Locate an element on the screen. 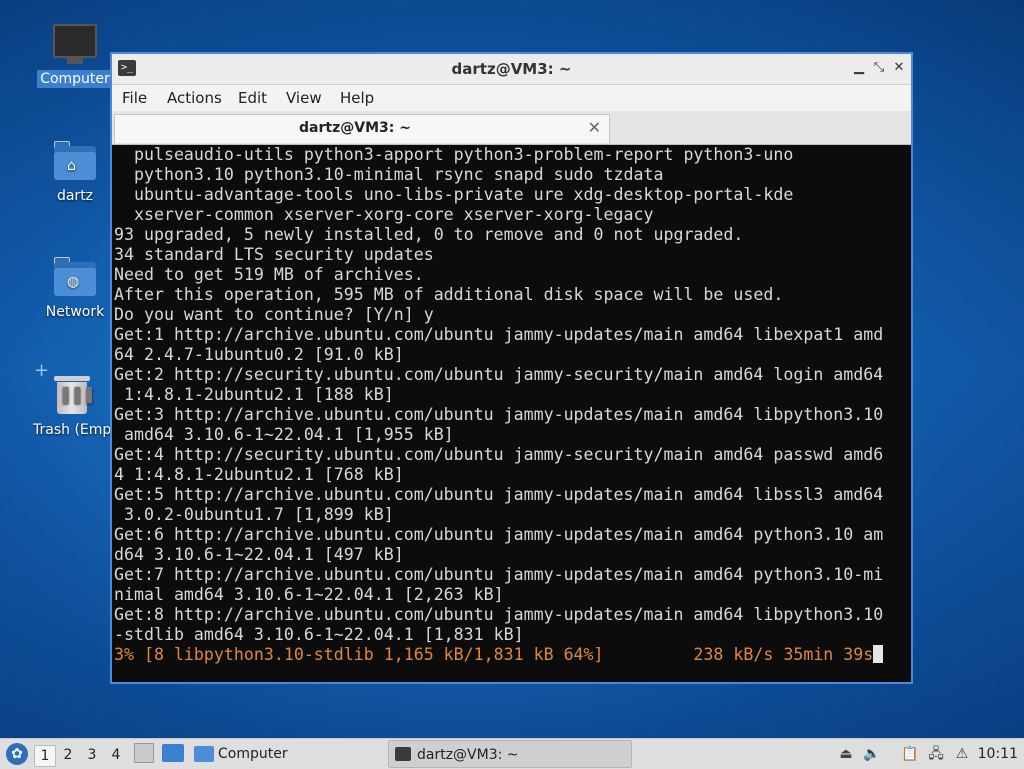 This screenshot has width=1024, height=769. terminal-line: Need to get 519 MB of archives. is located at coordinates (269, 274).